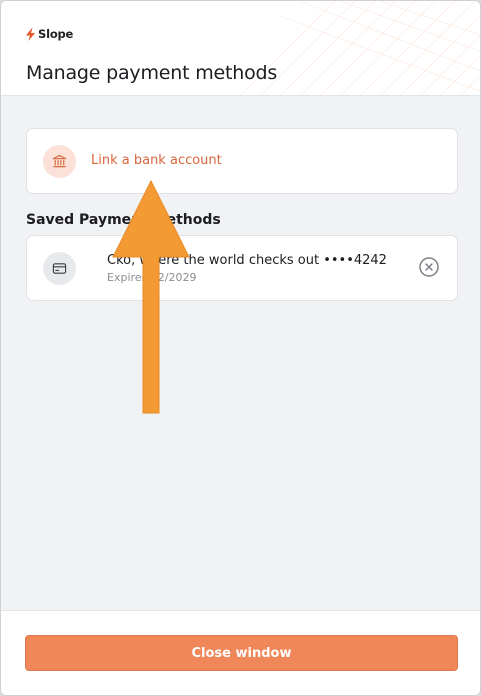 This screenshot has width=481, height=696. Describe the element at coordinates (152, 73) in the screenshot. I see `page-title: Manage payment methods` at that location.